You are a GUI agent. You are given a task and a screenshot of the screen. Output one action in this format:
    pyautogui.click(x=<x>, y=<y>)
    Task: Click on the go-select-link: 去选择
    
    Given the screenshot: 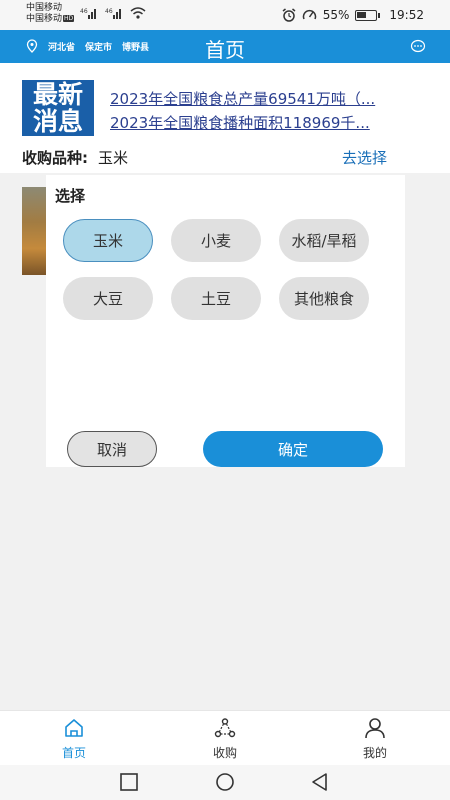 What is the action you would take?
    pyautogui.click(x=364, y=157)
    